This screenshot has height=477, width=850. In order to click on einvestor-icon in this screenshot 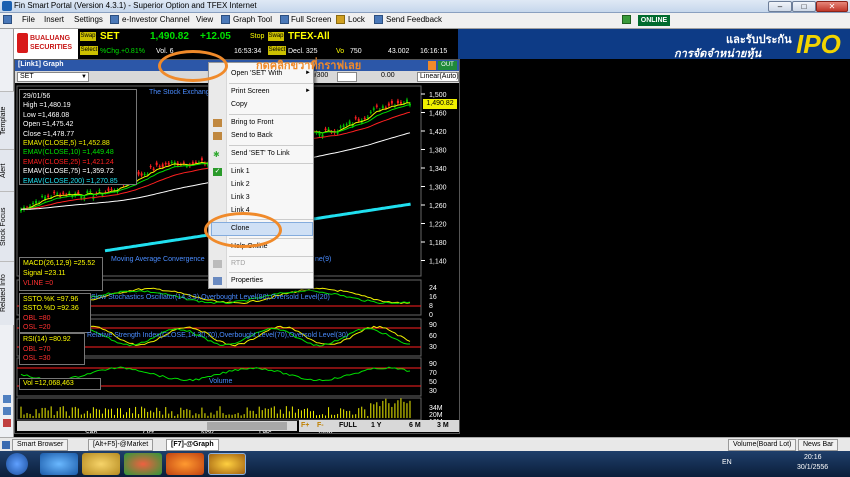, I will do `click(114, 19)`.